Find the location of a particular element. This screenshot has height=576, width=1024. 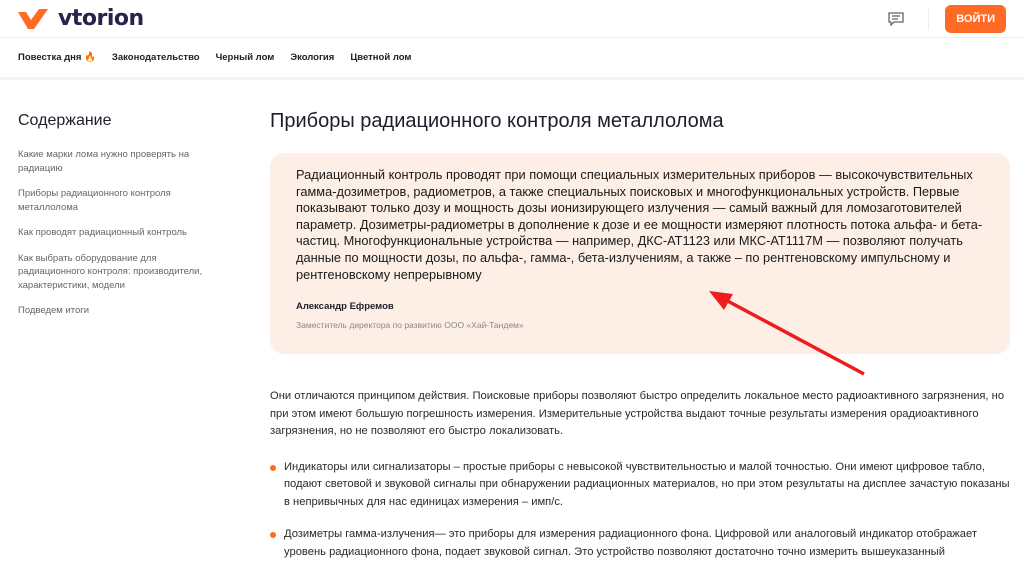

nav-item-agenda: Повестка дня 🔥 is located at coordinates (57, 57).